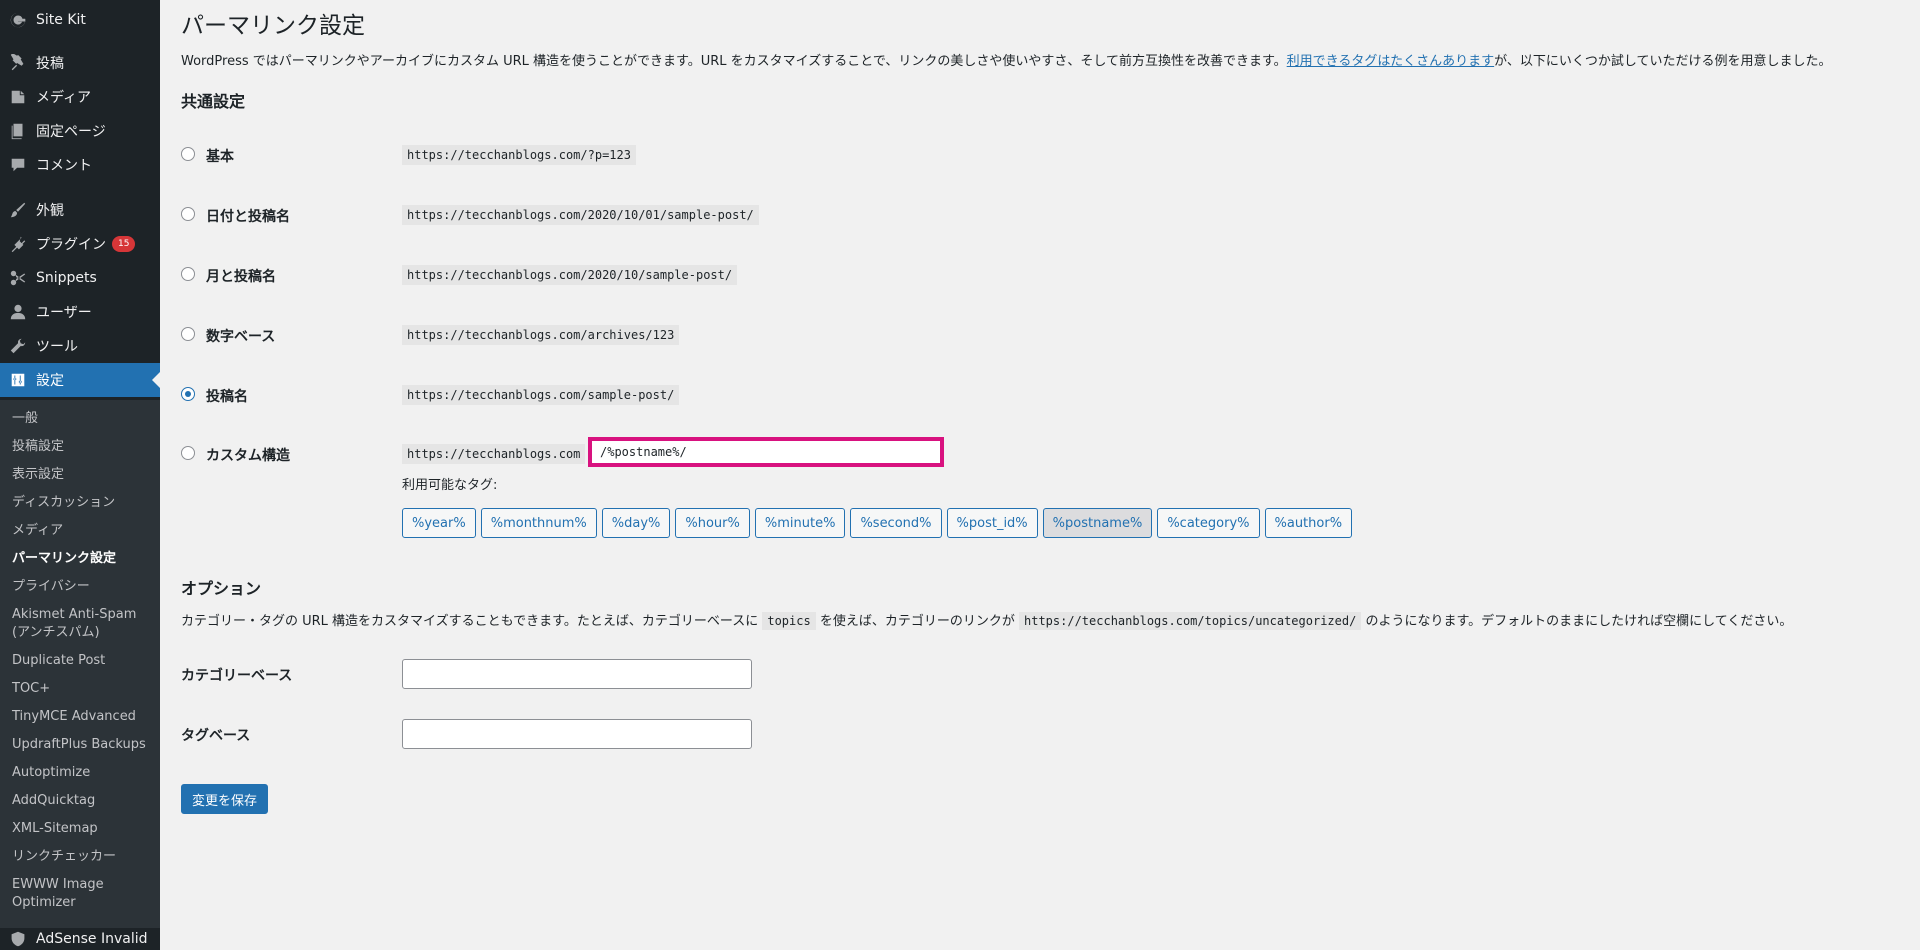 This screenshot has width=1920, height=950. I want to click on option-label: 月と投稿名, so click(241, 277).